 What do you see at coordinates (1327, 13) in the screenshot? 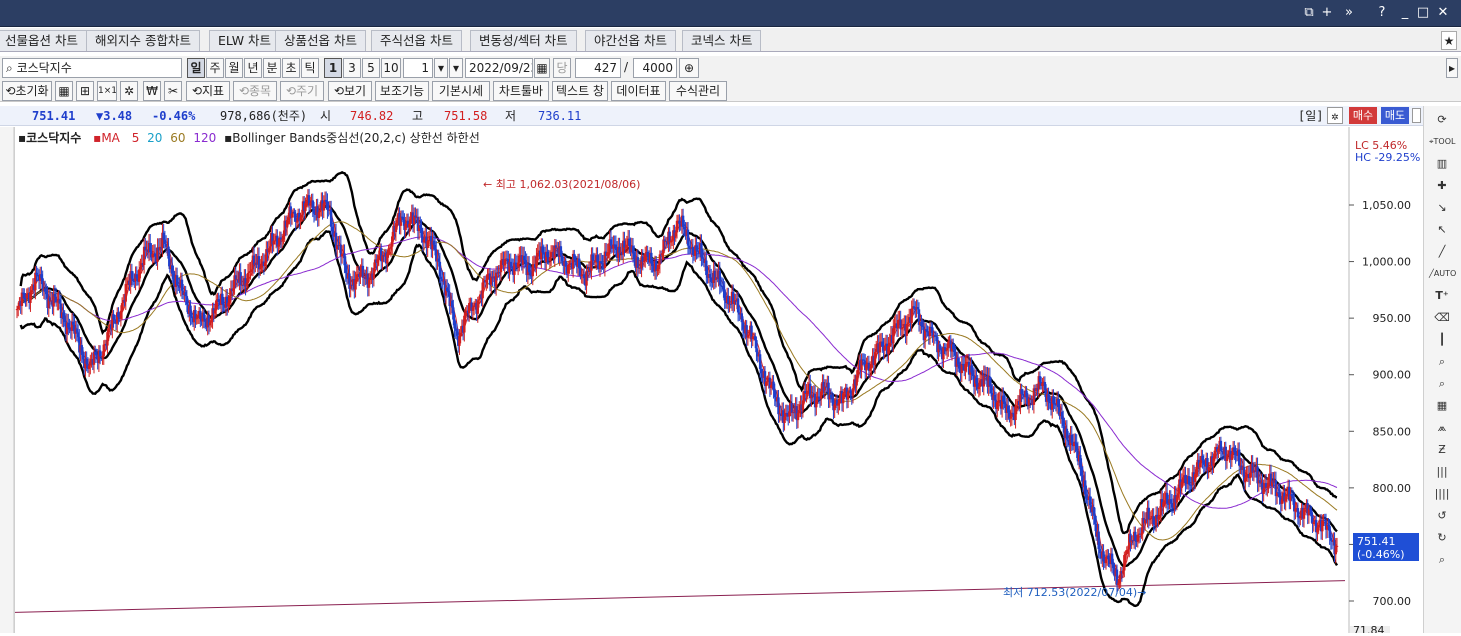
I see `add-window-icon: +` at bounding box center [1327, 13].